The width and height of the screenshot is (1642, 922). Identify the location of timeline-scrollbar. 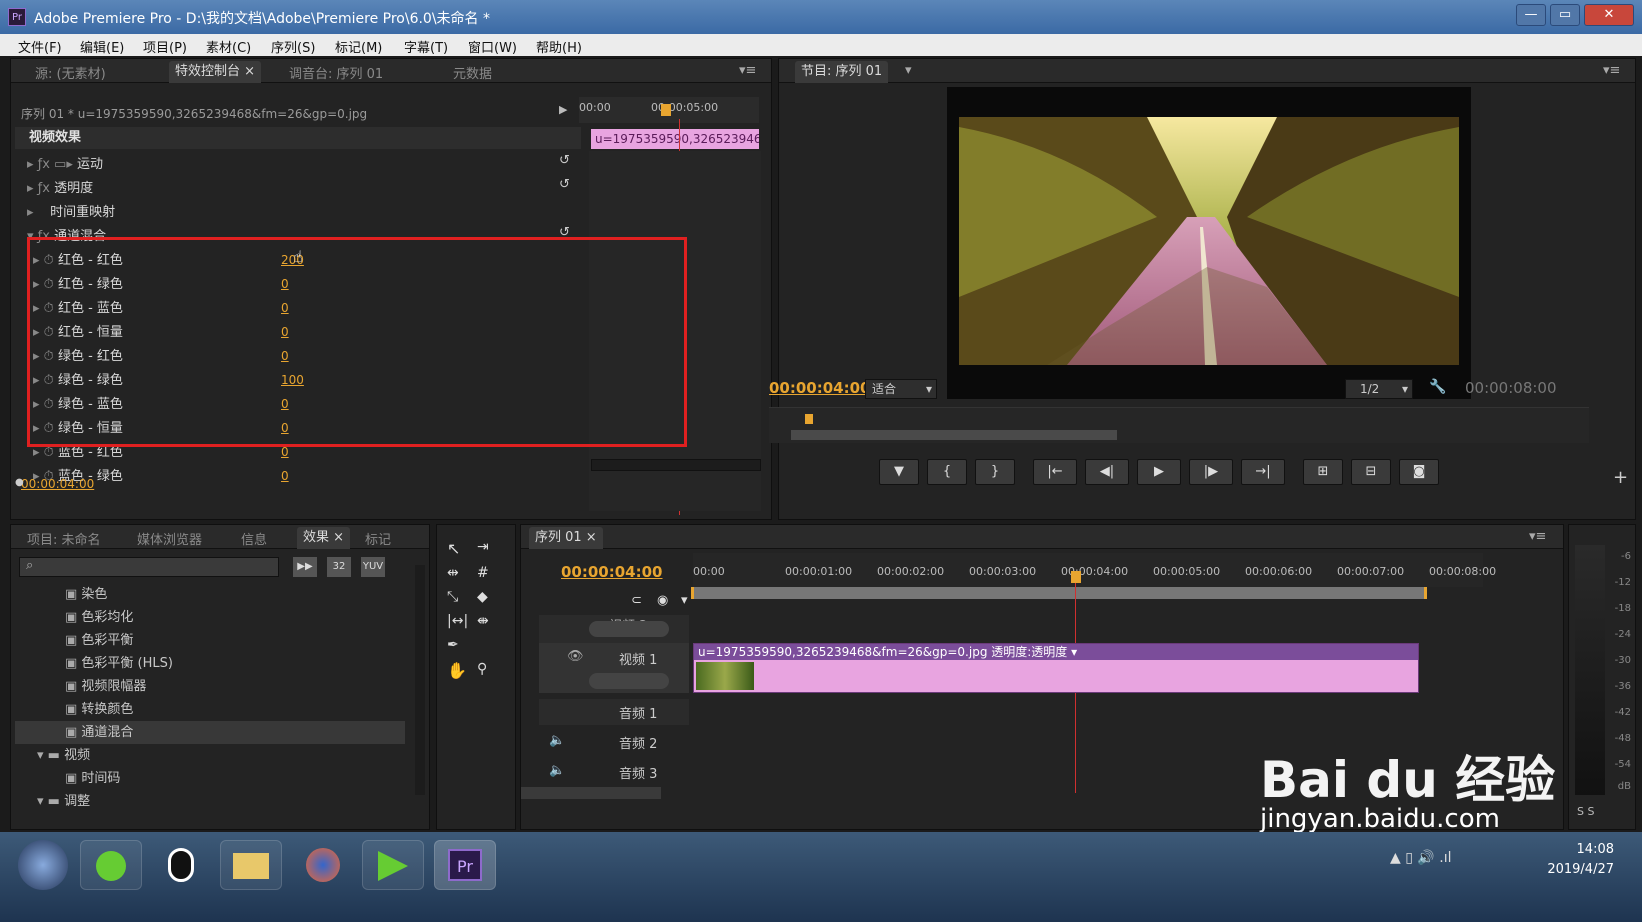
(591, 793).